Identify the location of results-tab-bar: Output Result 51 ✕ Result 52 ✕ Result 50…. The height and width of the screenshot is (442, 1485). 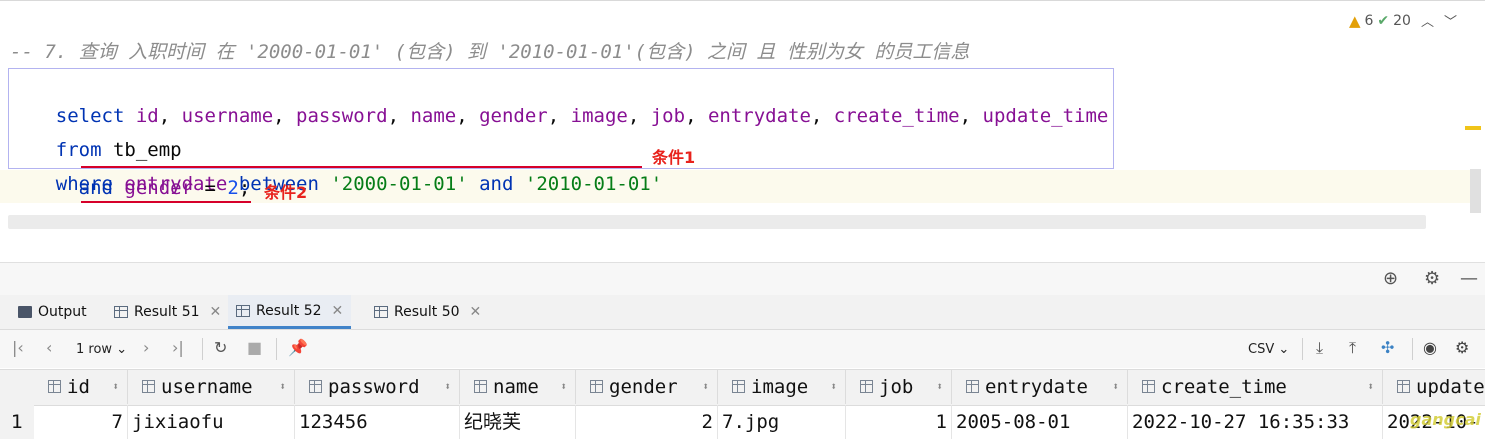
(742, 312).